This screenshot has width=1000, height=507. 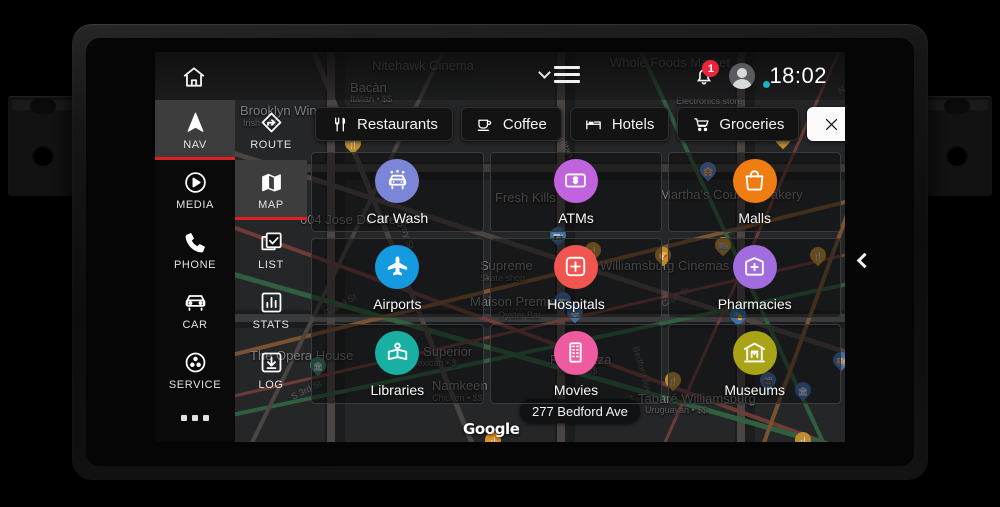 What do you see at coordinates (195, 242) in the screenshot?
I see `phone-icon` at bounding box center [195, 242].